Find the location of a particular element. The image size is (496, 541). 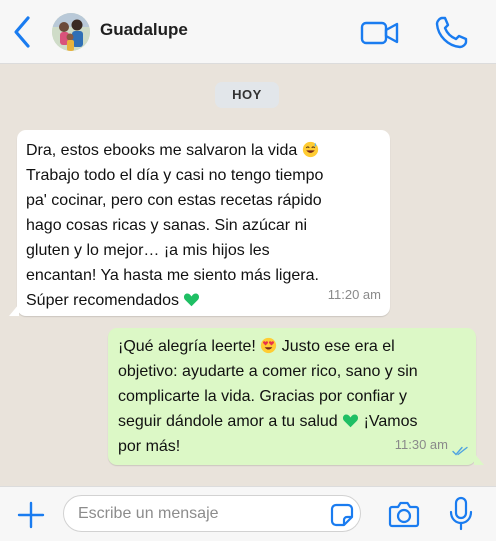

voice-call-button is located at coordinates (452, 32).